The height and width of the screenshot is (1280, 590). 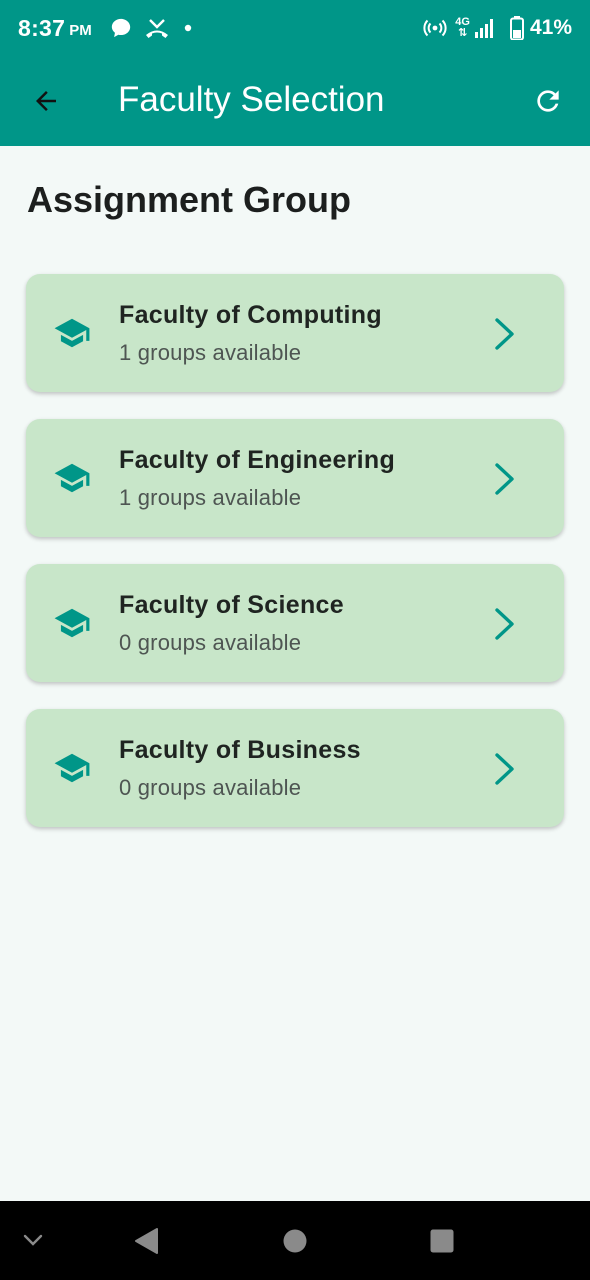 I want to click on battery-icon, so click(x=516, y=28).